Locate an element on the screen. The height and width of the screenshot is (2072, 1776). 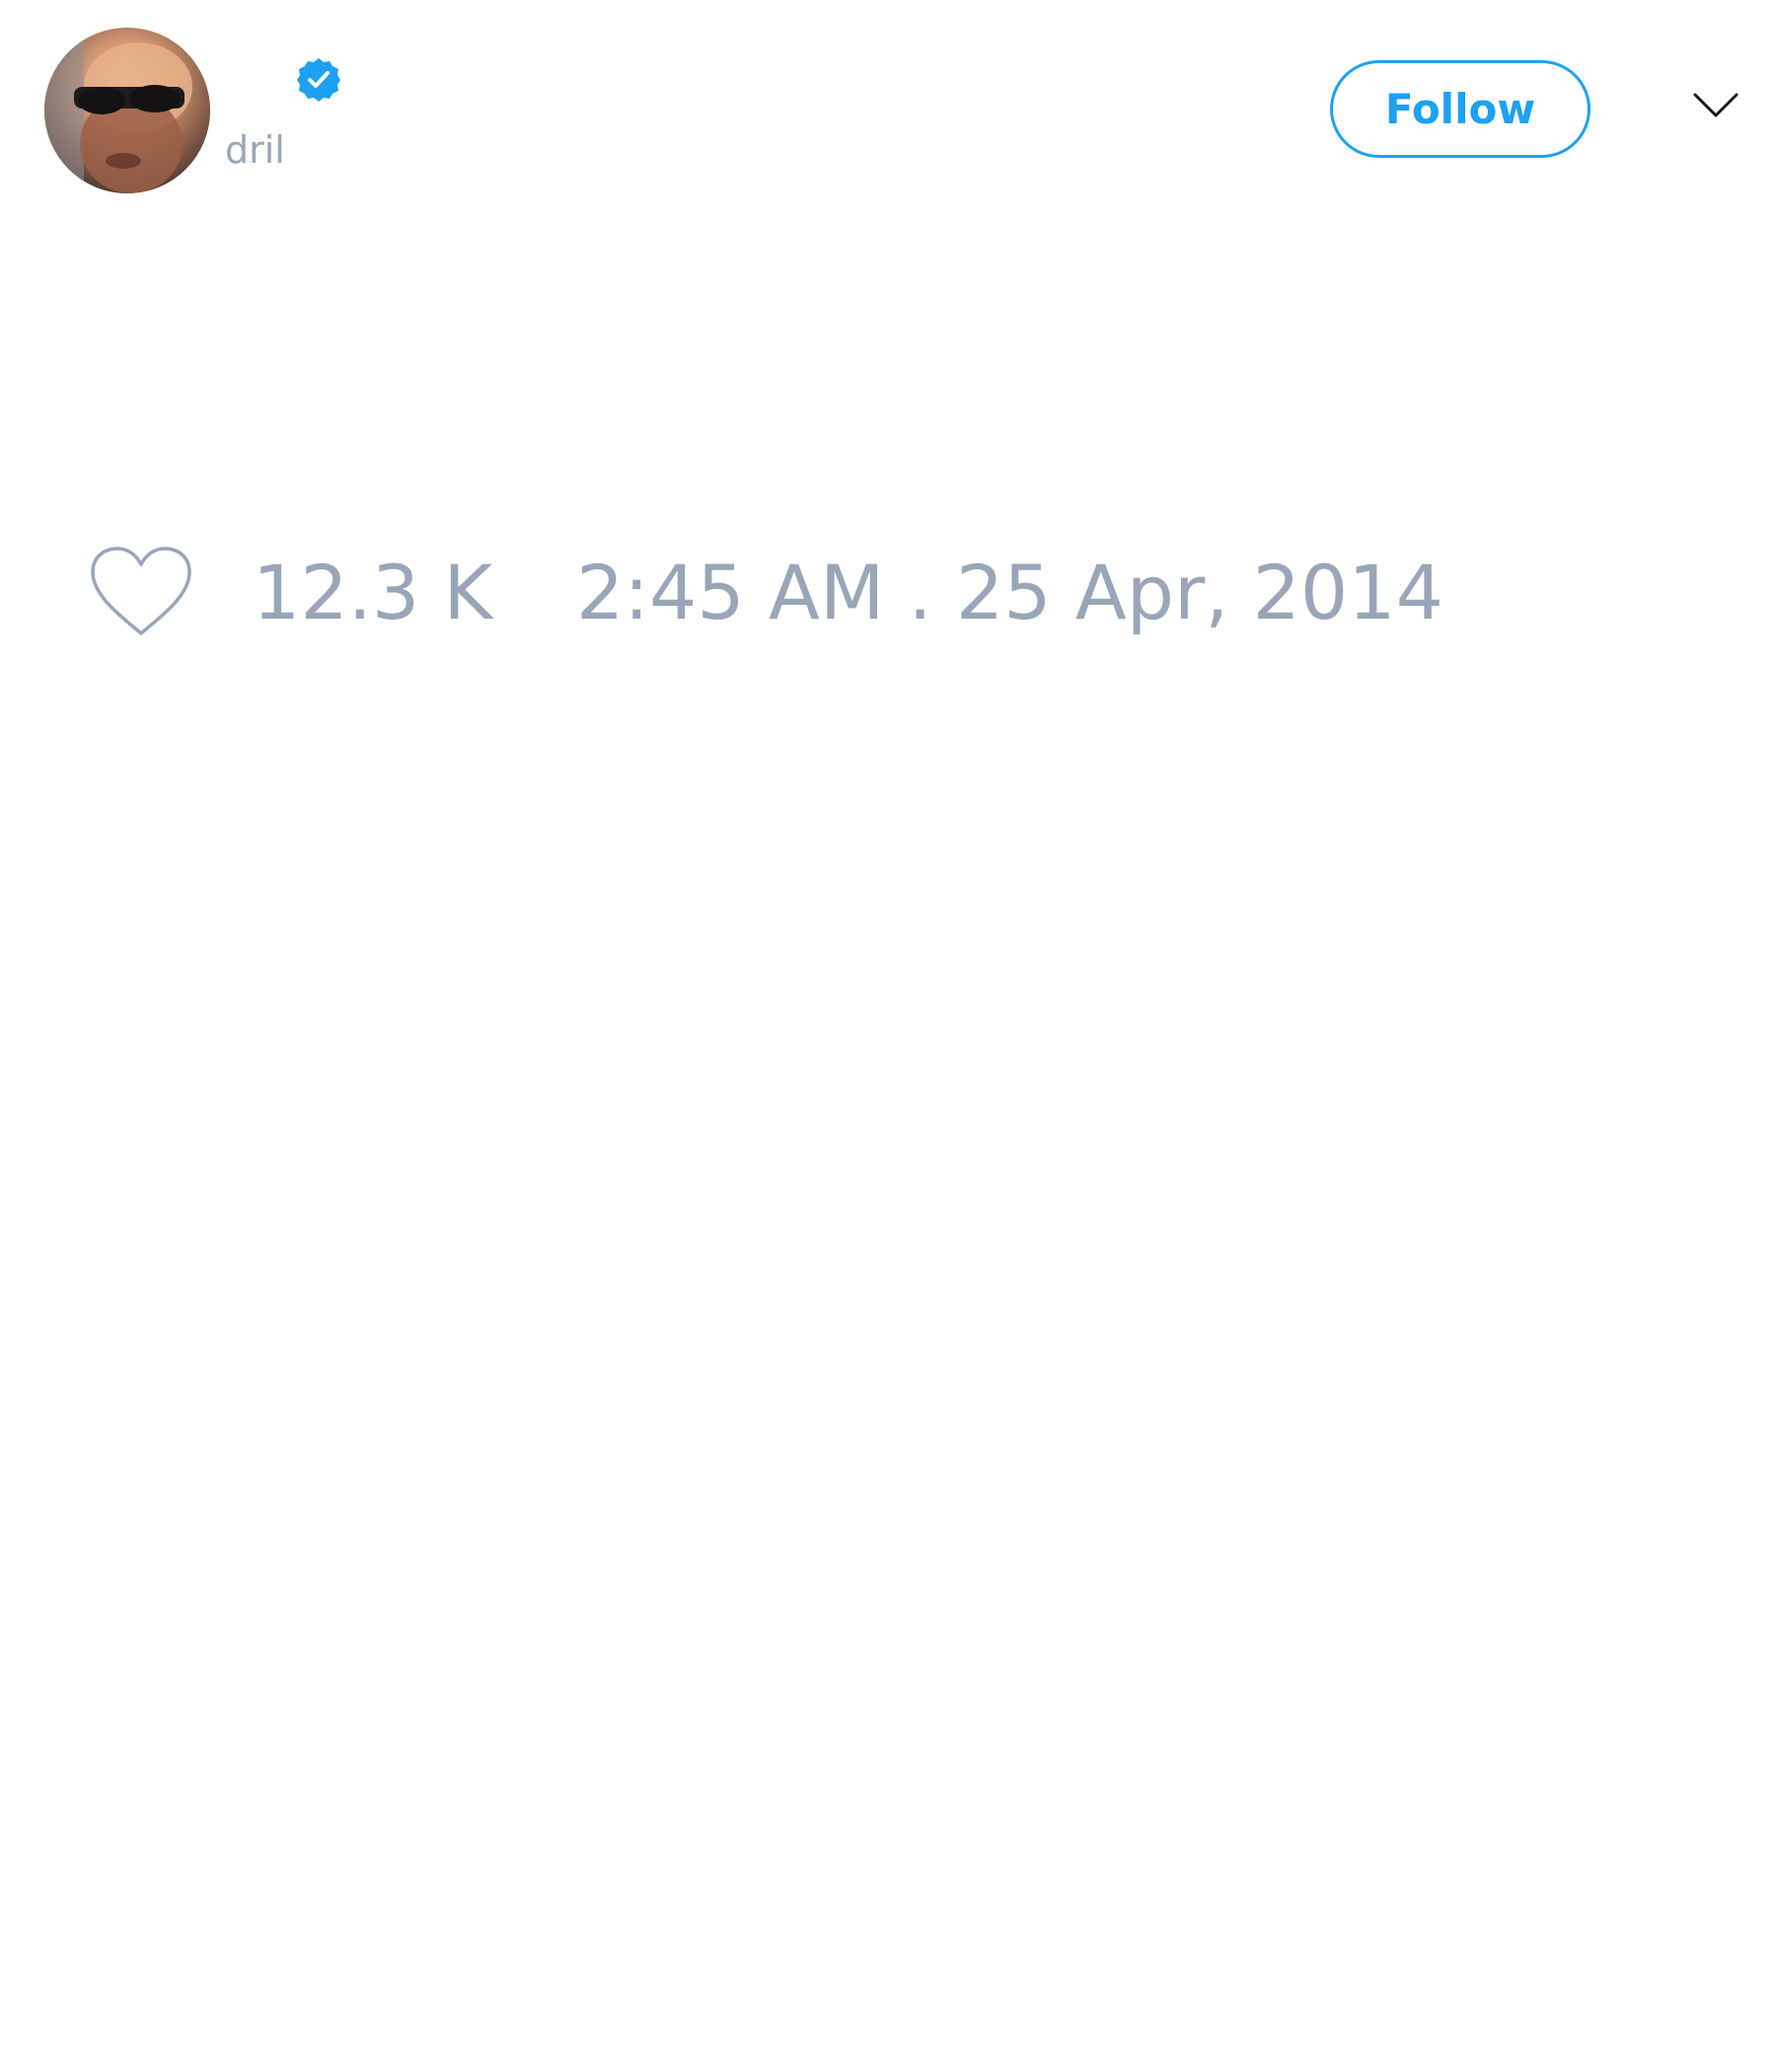
like-count: 12.3 K is located at coordinates (373, 592).